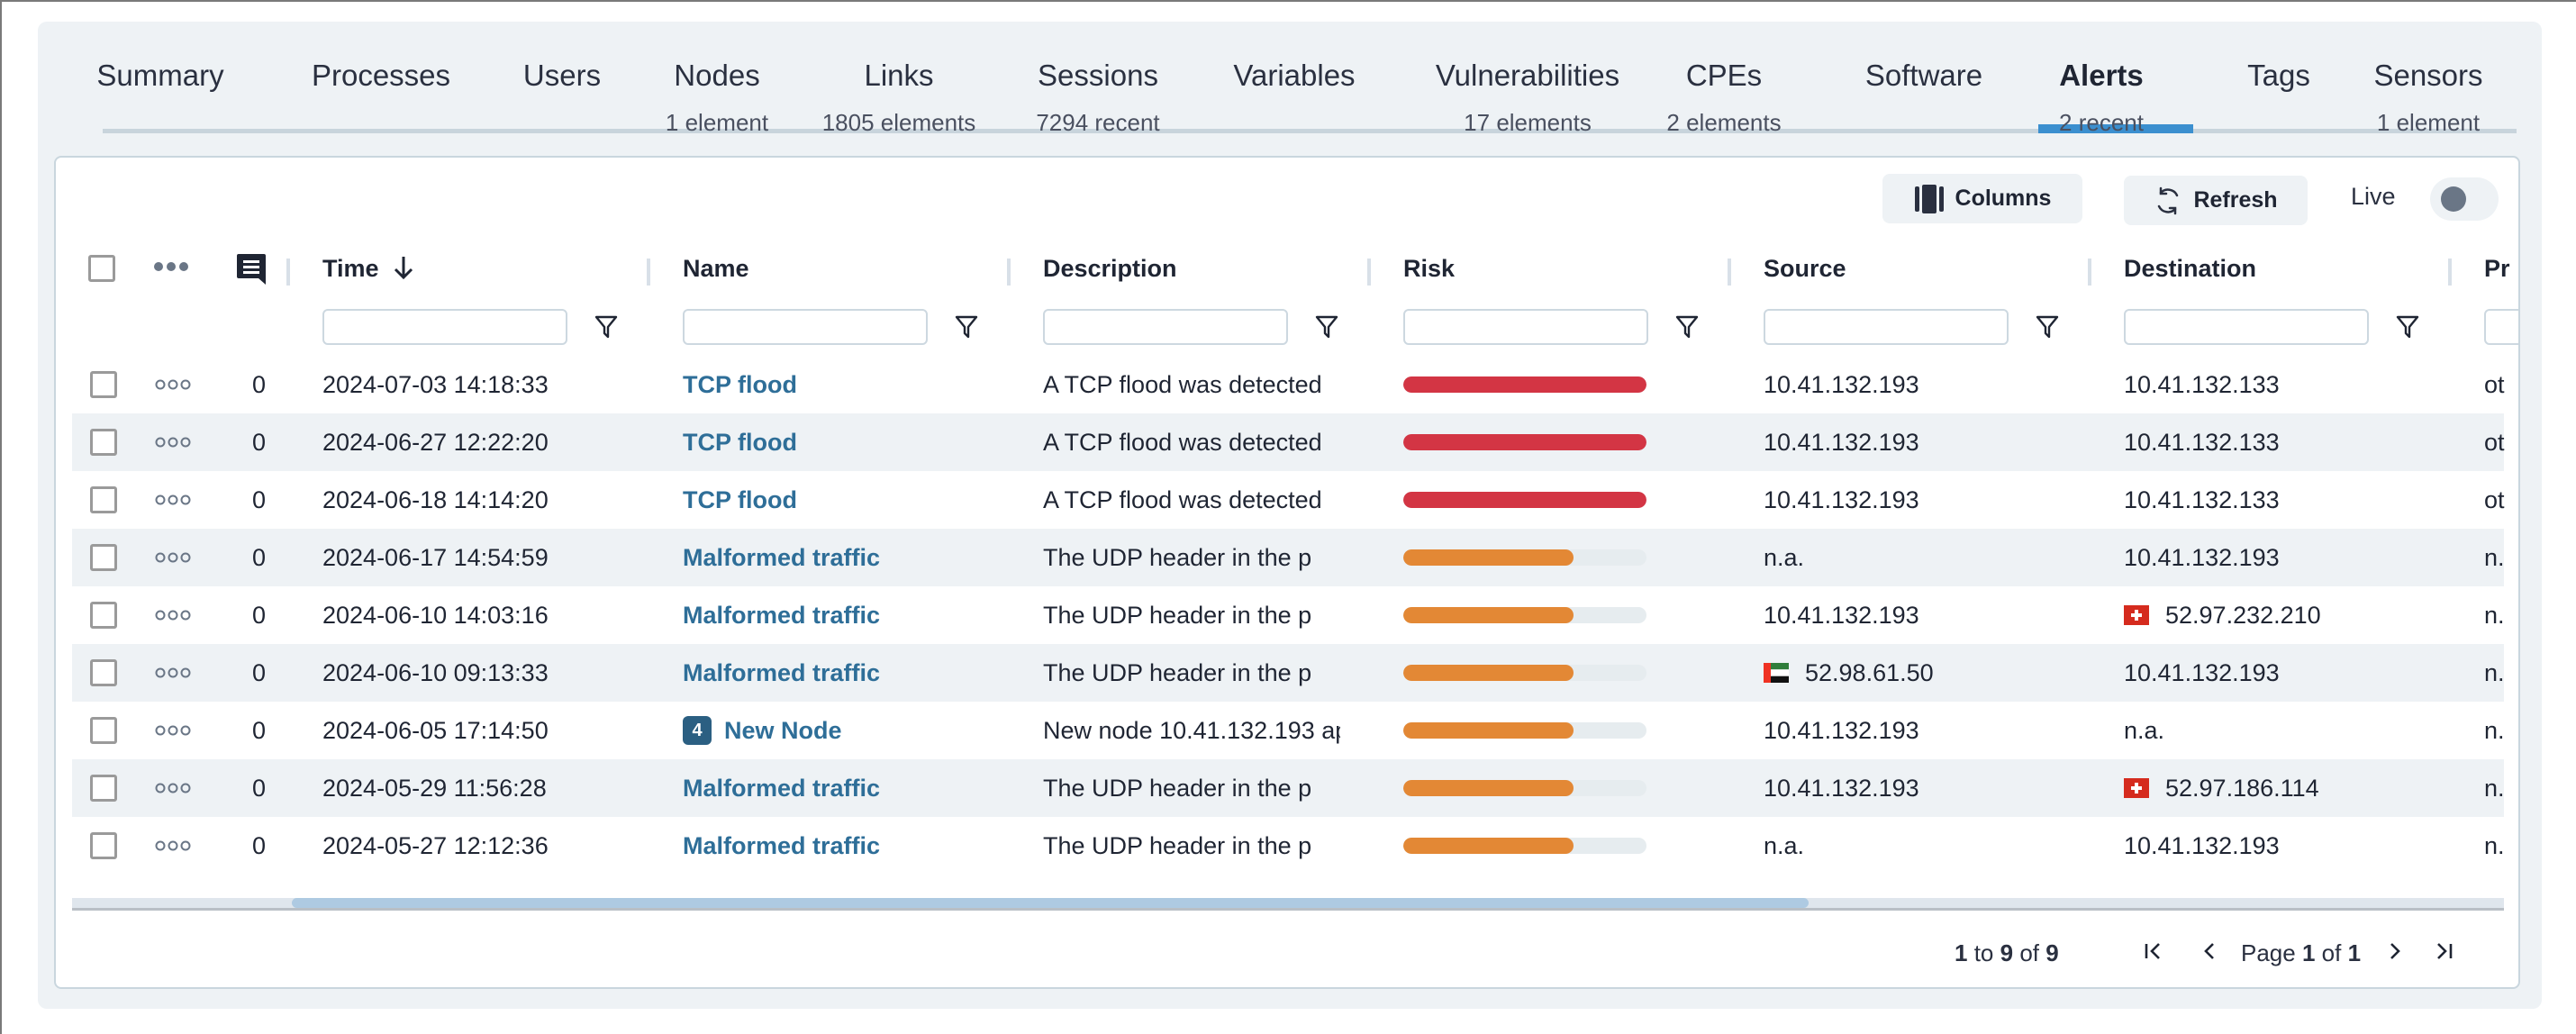 The image size is (2576, 1034). I want to click on filter-input-description, so click(1165, 327).